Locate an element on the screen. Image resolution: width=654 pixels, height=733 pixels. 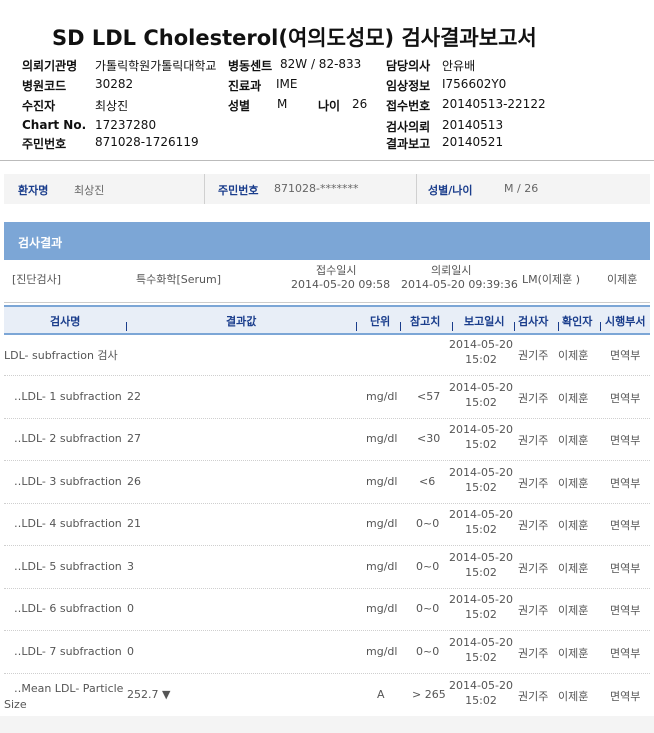
results-section-header: 검사결과 is located at coordinates (327, 241).